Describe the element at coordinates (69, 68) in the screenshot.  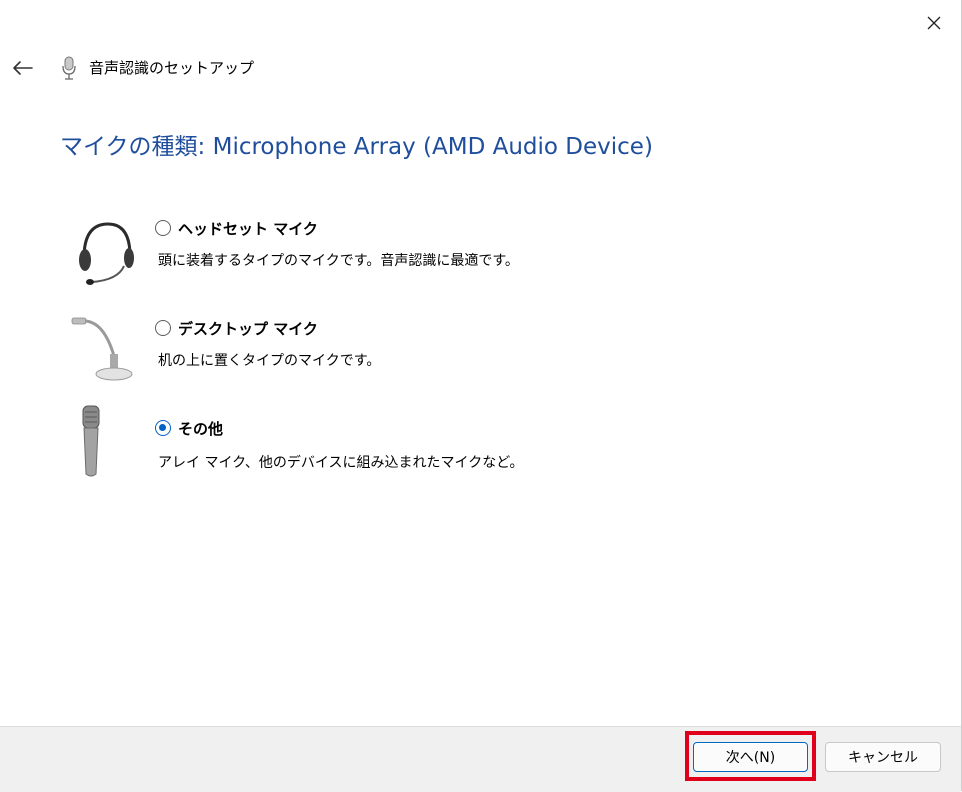
I see `microphone-icon` at that location.